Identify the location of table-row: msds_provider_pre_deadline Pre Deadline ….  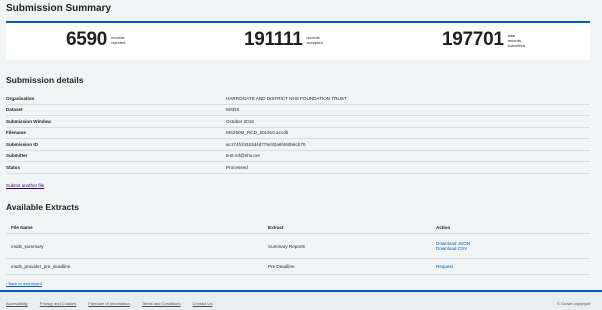
(298, 267).